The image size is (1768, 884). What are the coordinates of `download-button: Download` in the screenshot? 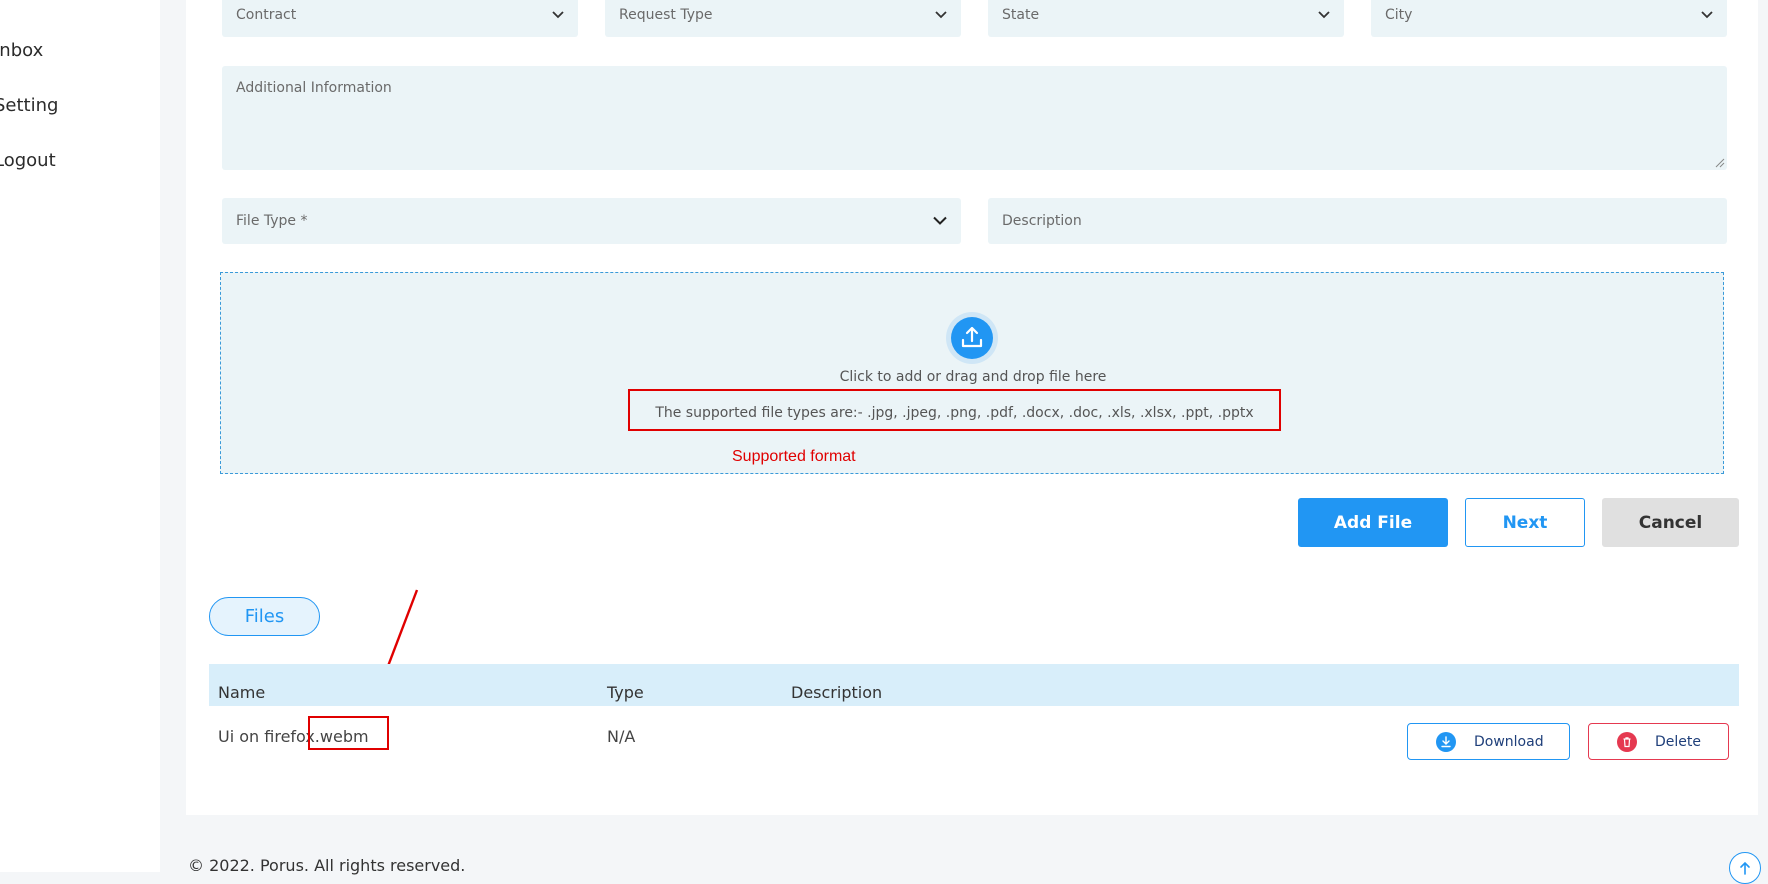 It's located at (1488, 741).